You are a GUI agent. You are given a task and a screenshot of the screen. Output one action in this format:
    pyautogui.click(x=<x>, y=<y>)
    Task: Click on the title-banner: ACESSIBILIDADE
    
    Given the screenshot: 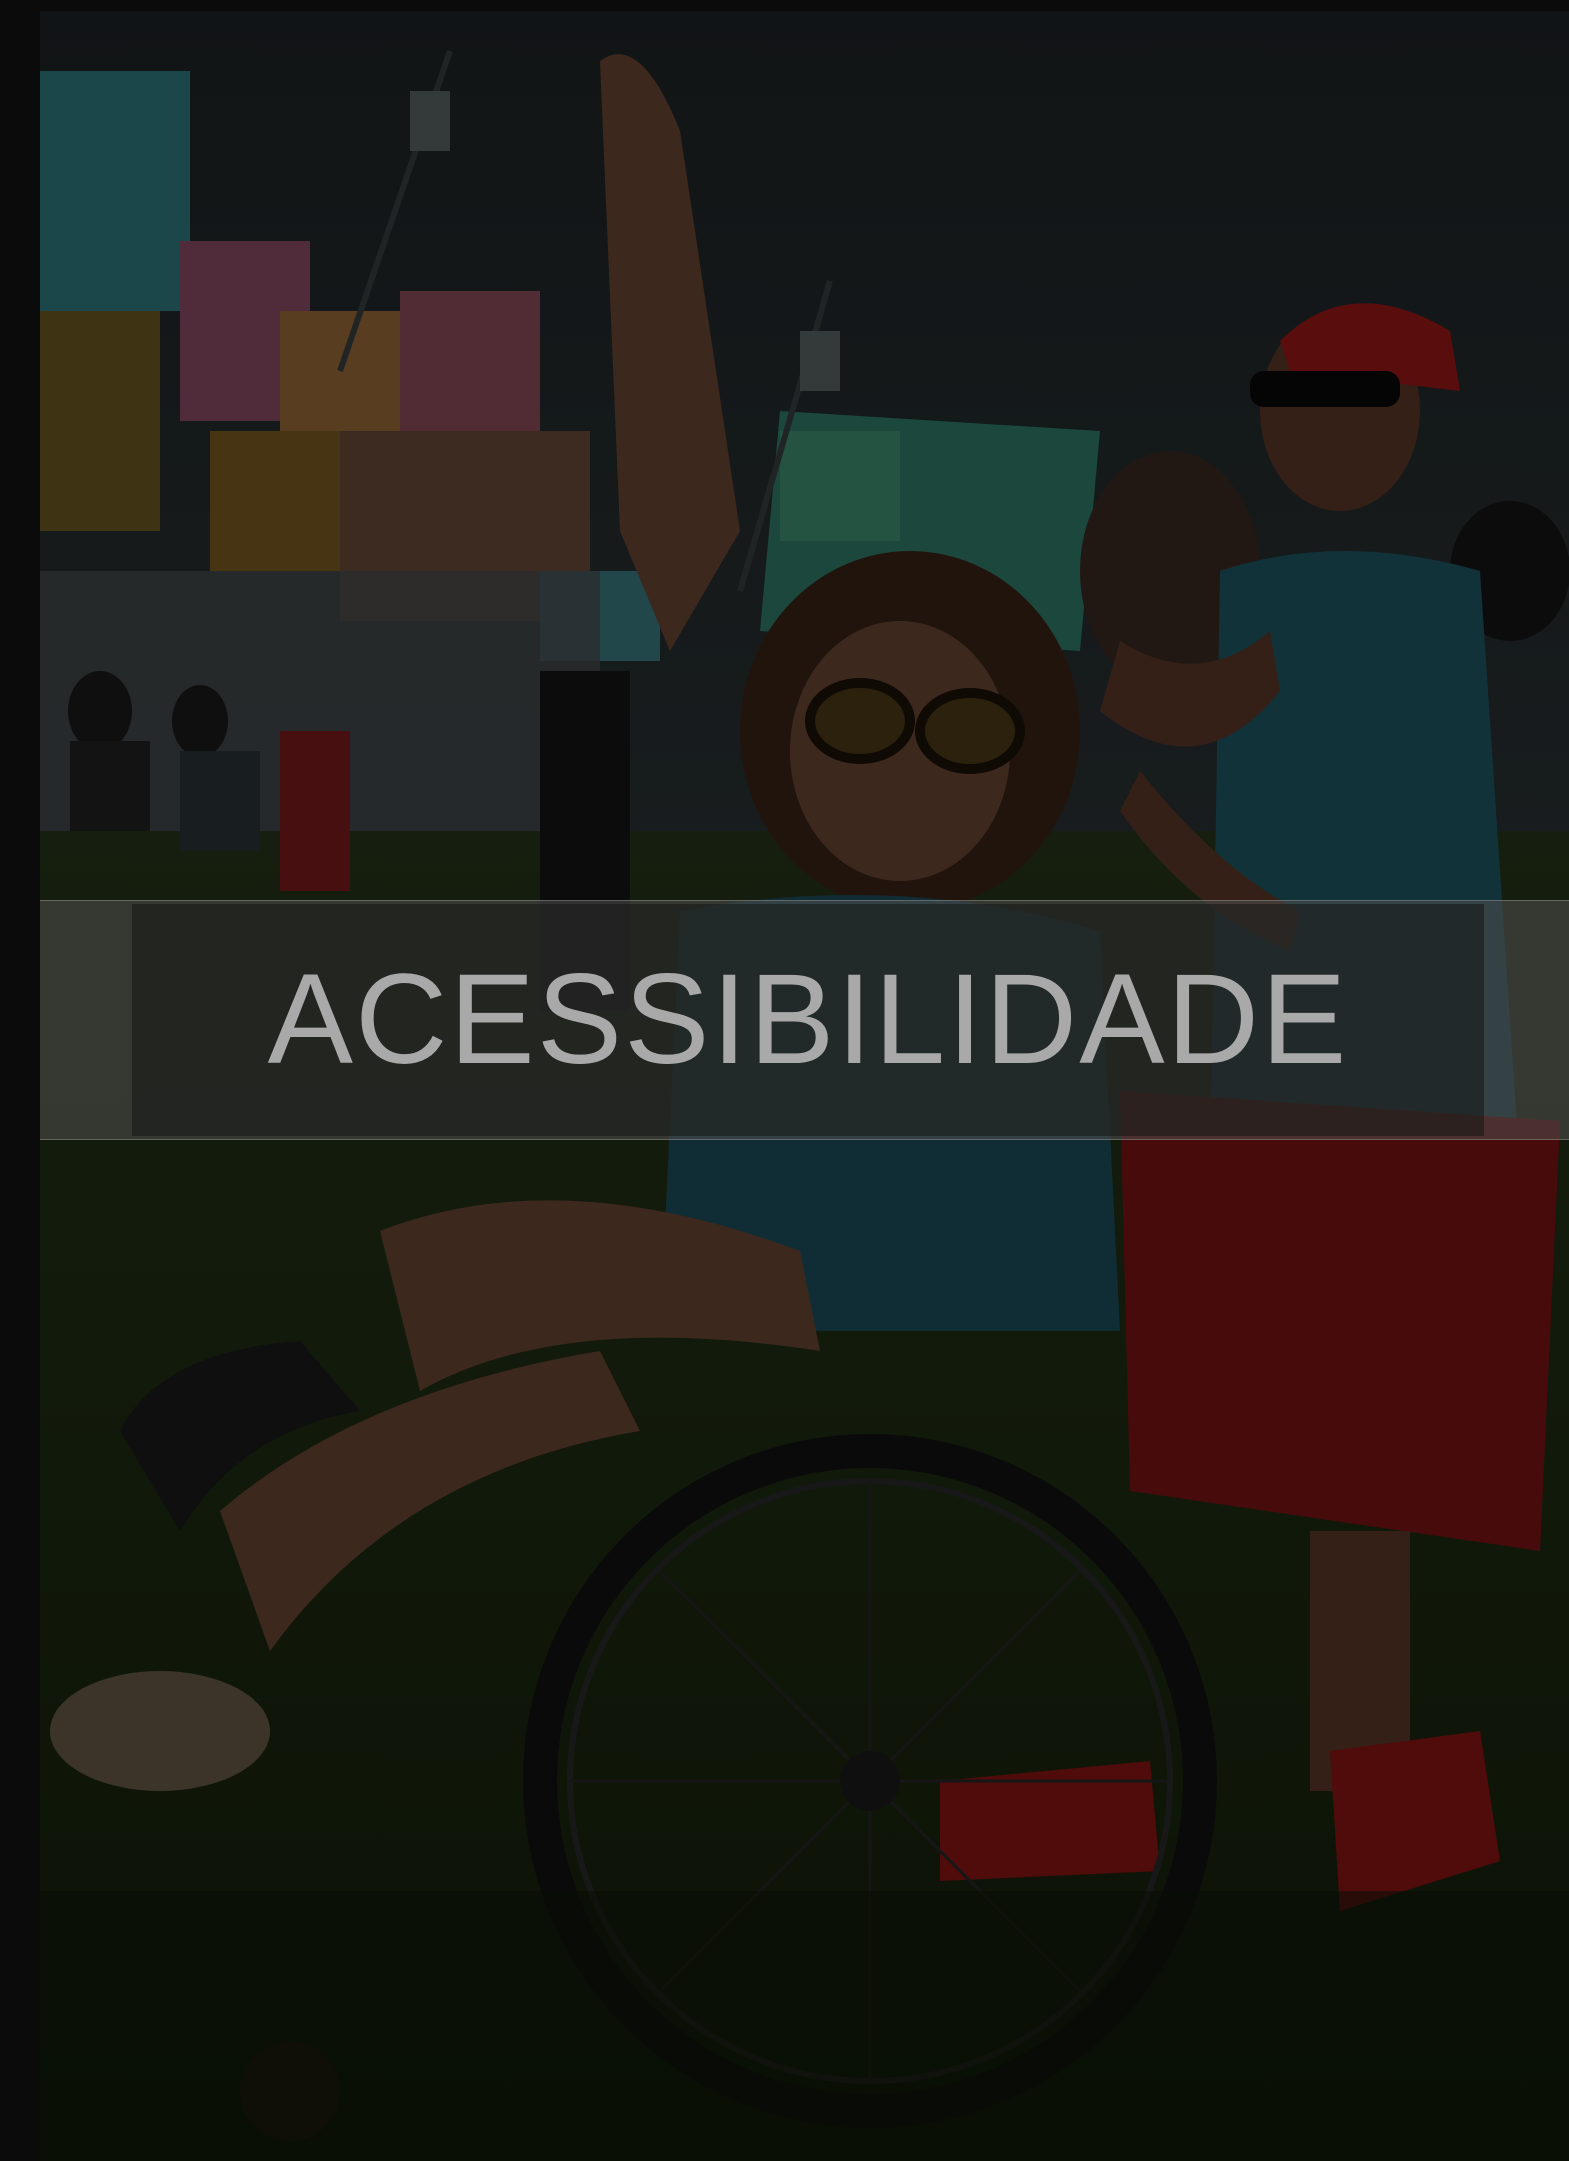 What is the action you would take?
    pyautogui.click(x=808, y=1020)
    